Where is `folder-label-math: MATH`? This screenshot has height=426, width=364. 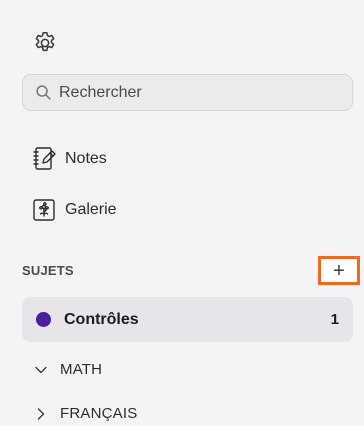 folder-label-math: MATH is located at coordinates (81, 369).